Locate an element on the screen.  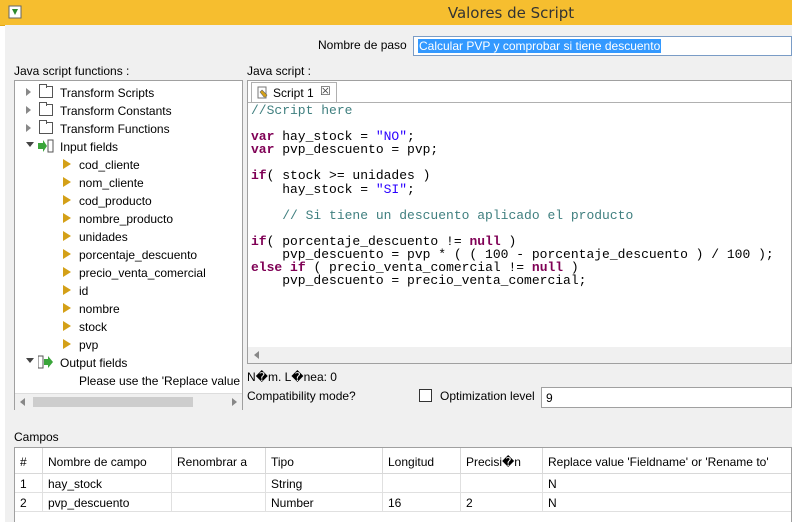
field-label: stock is located at coordinates (93, 327).